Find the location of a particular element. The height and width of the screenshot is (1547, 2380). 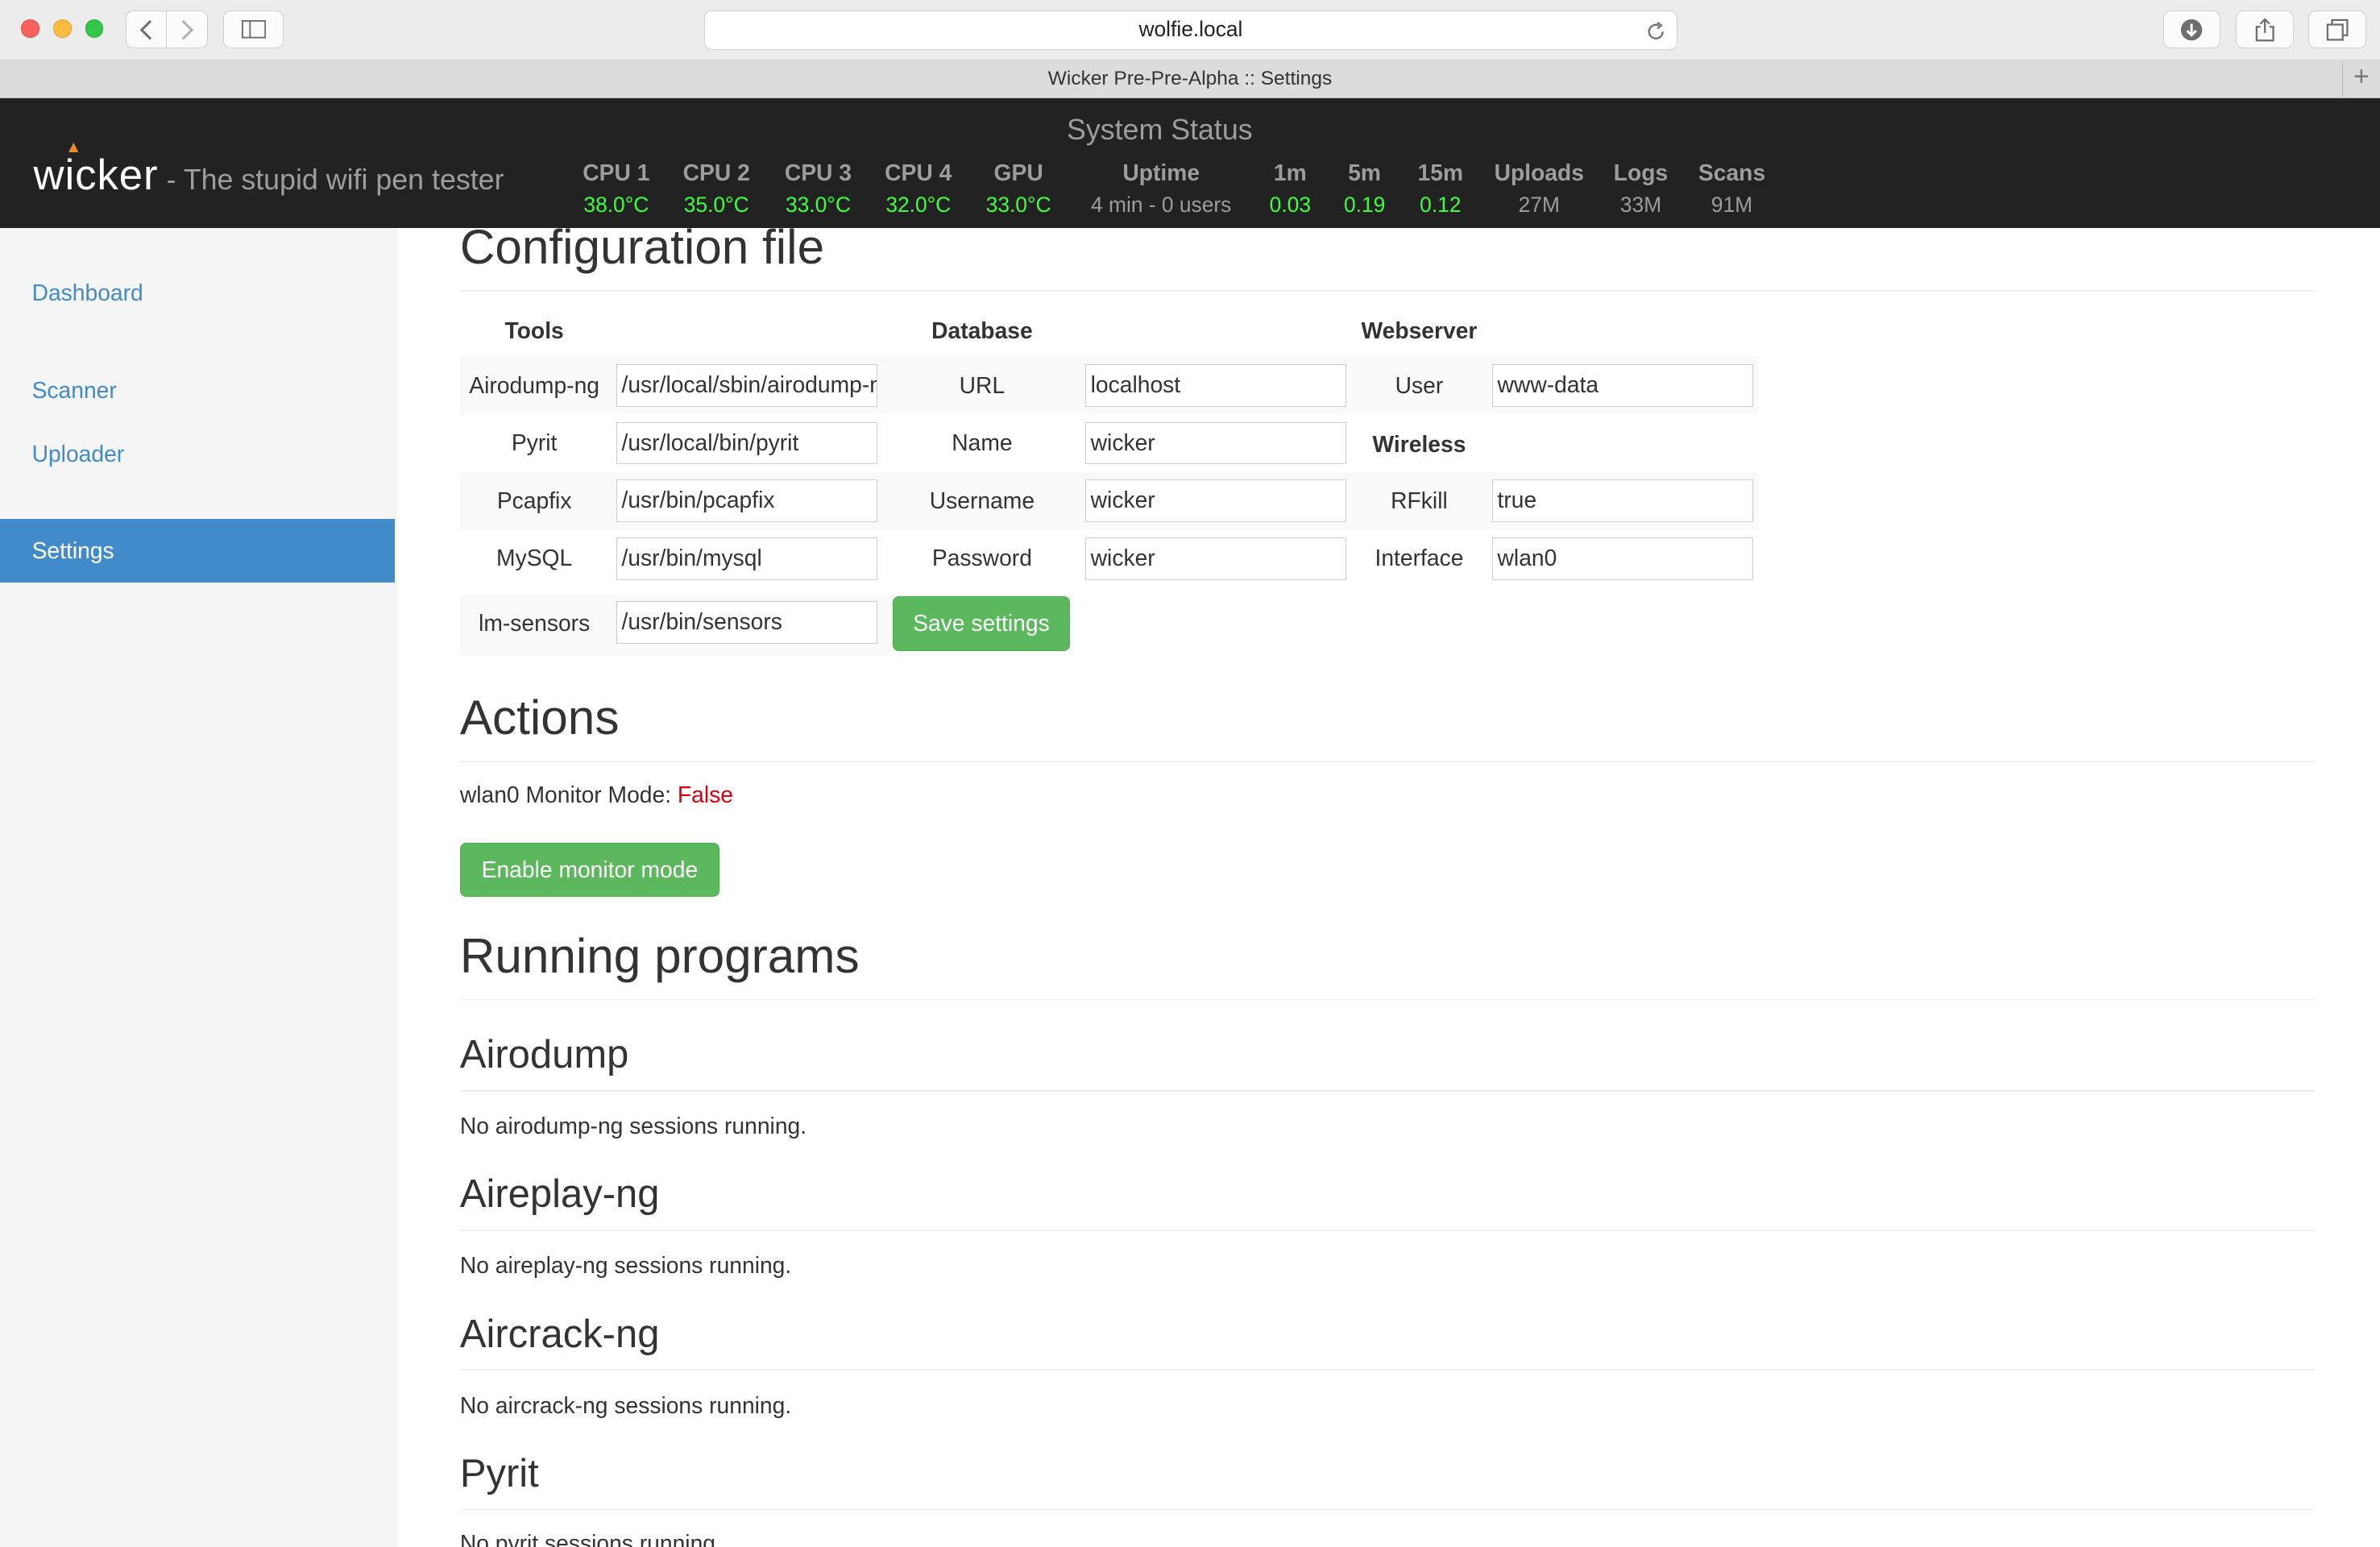

tabs-icon is located at coordinates (2337, 30).